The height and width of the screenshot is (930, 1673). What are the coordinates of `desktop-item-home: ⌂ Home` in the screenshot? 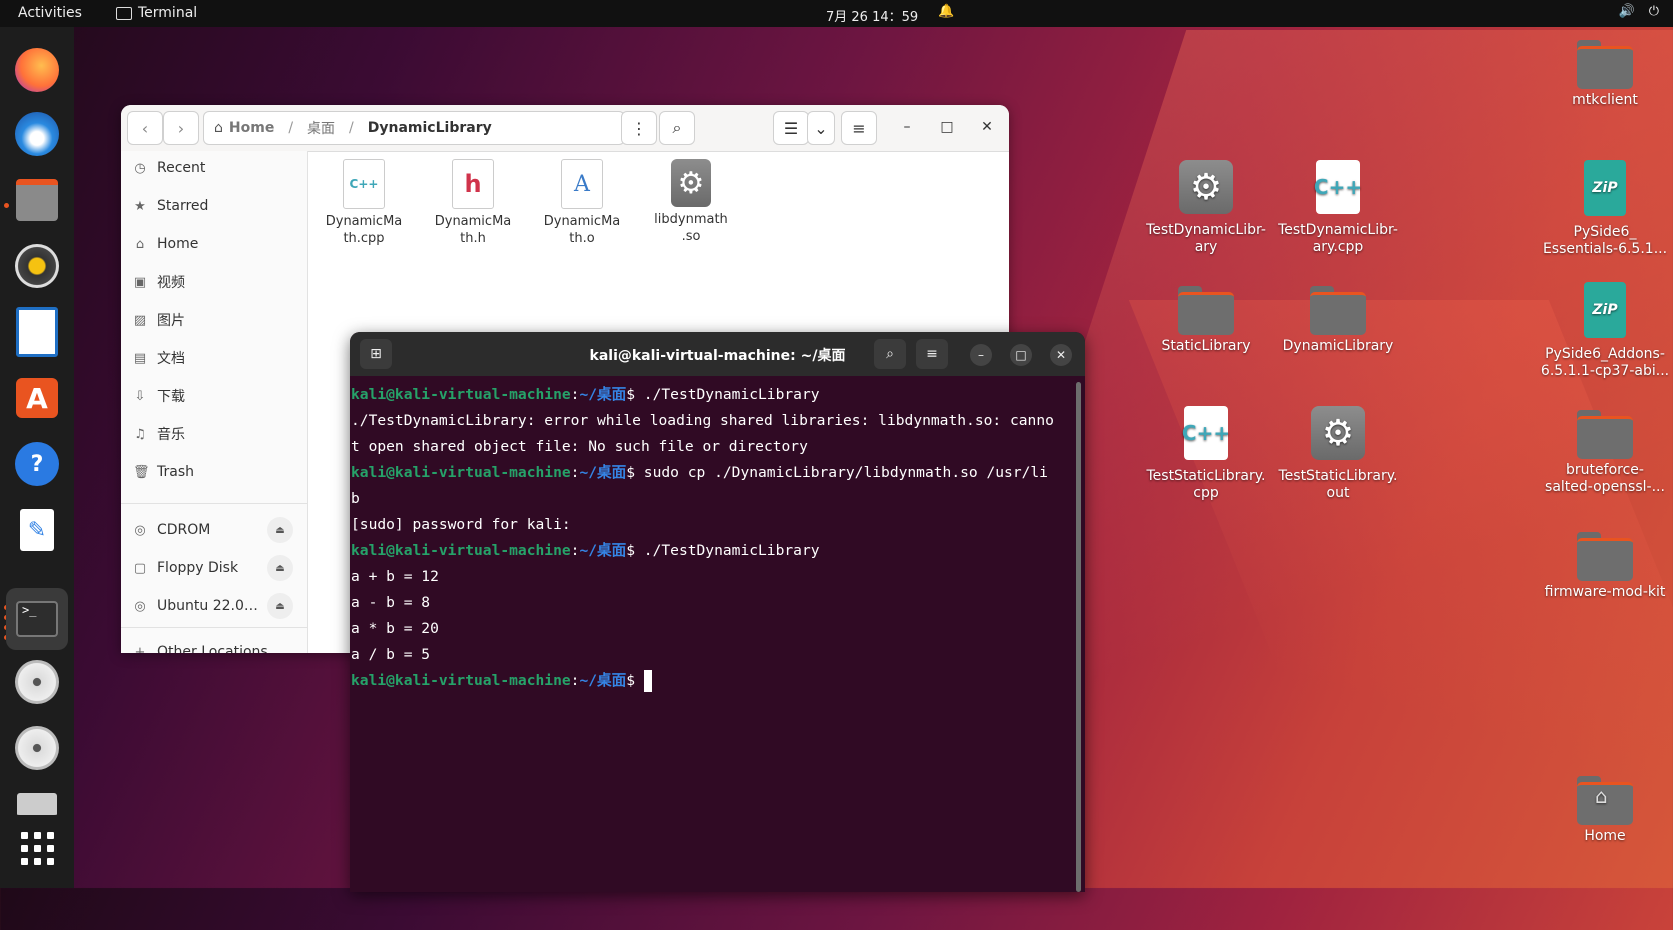 It's located at (1605, 810).